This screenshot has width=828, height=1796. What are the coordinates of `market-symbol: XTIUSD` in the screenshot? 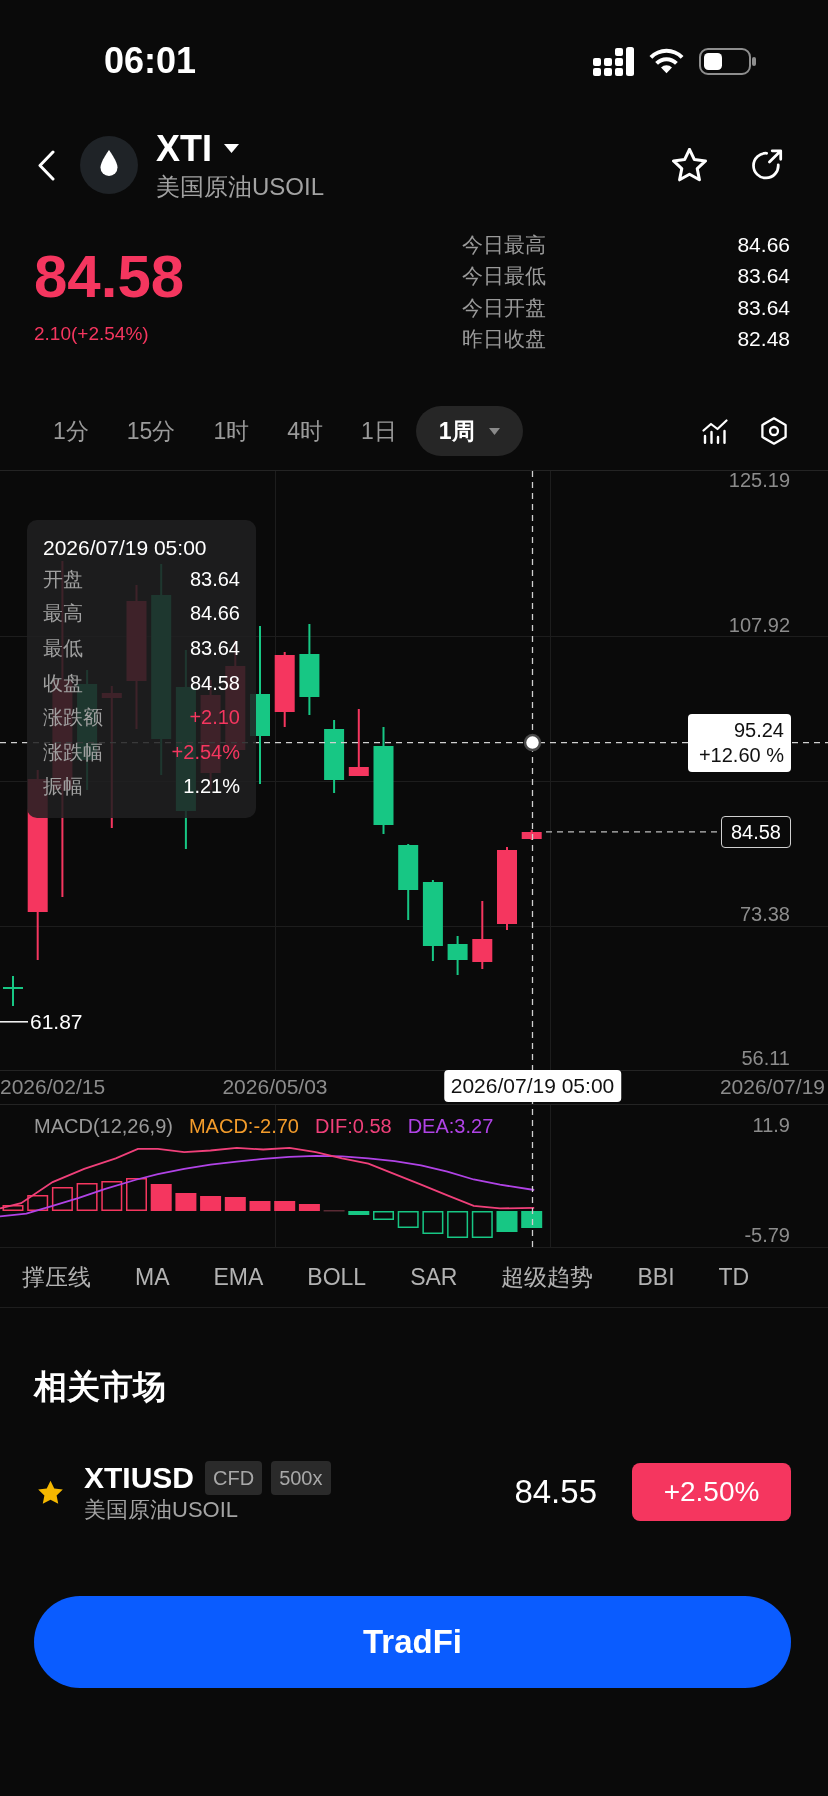 It's located at (139, 1478).